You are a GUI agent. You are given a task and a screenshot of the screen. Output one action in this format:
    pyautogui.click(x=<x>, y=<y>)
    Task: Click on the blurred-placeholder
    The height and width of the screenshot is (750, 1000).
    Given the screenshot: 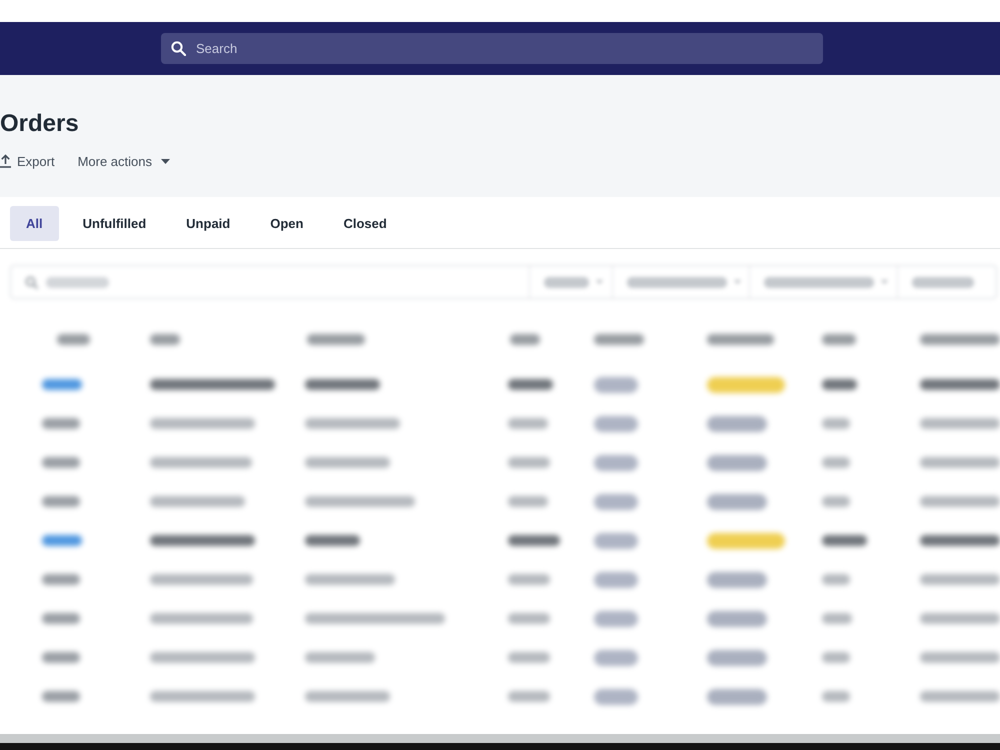 What is the action you would take?
    pyautogui.click(x=77, y=282)
    